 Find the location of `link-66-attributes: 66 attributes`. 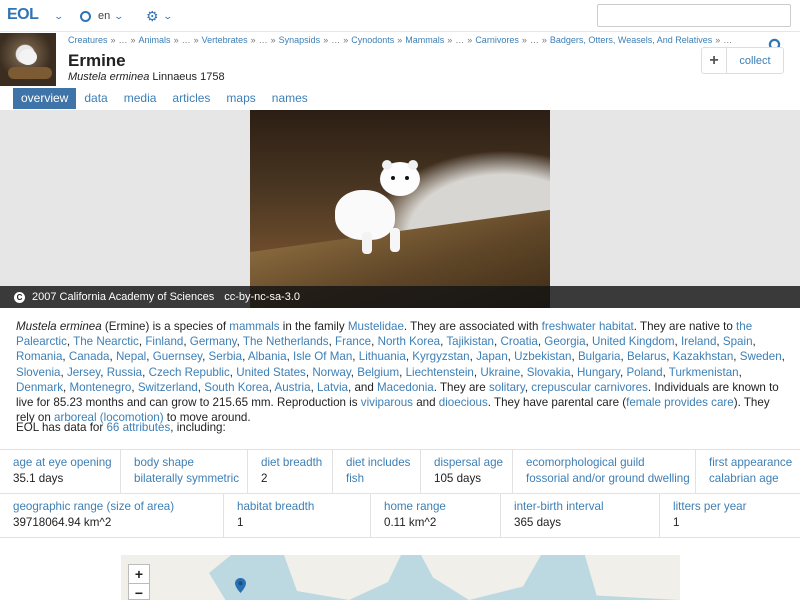

link-66-attributes: 66 attributes is located at coordinates (138, 427).